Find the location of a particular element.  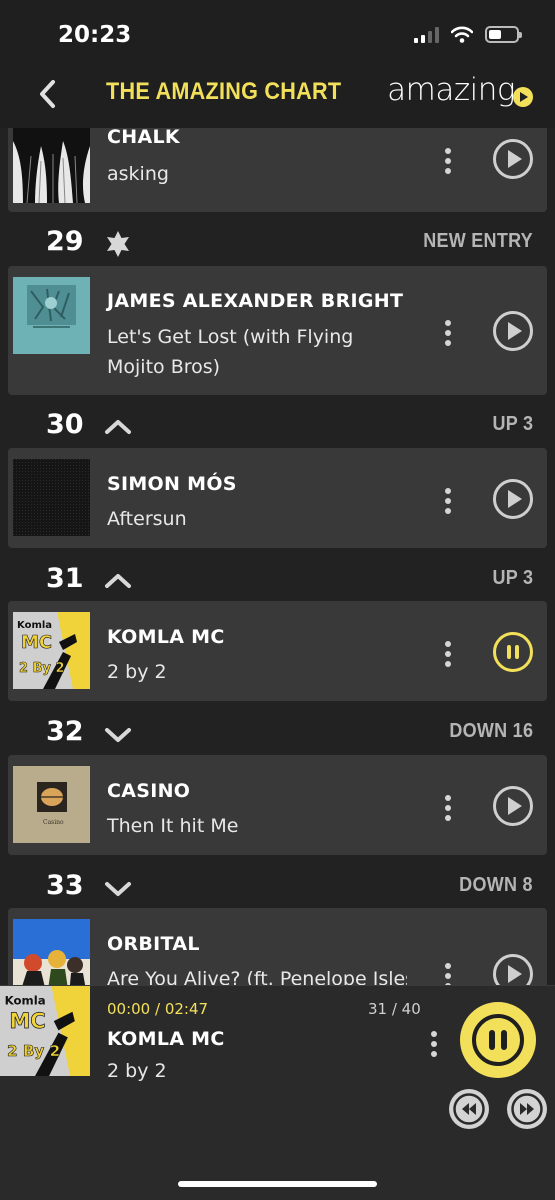

rank-row: 32 DOWN 16 is located at coordinates (277, 733).